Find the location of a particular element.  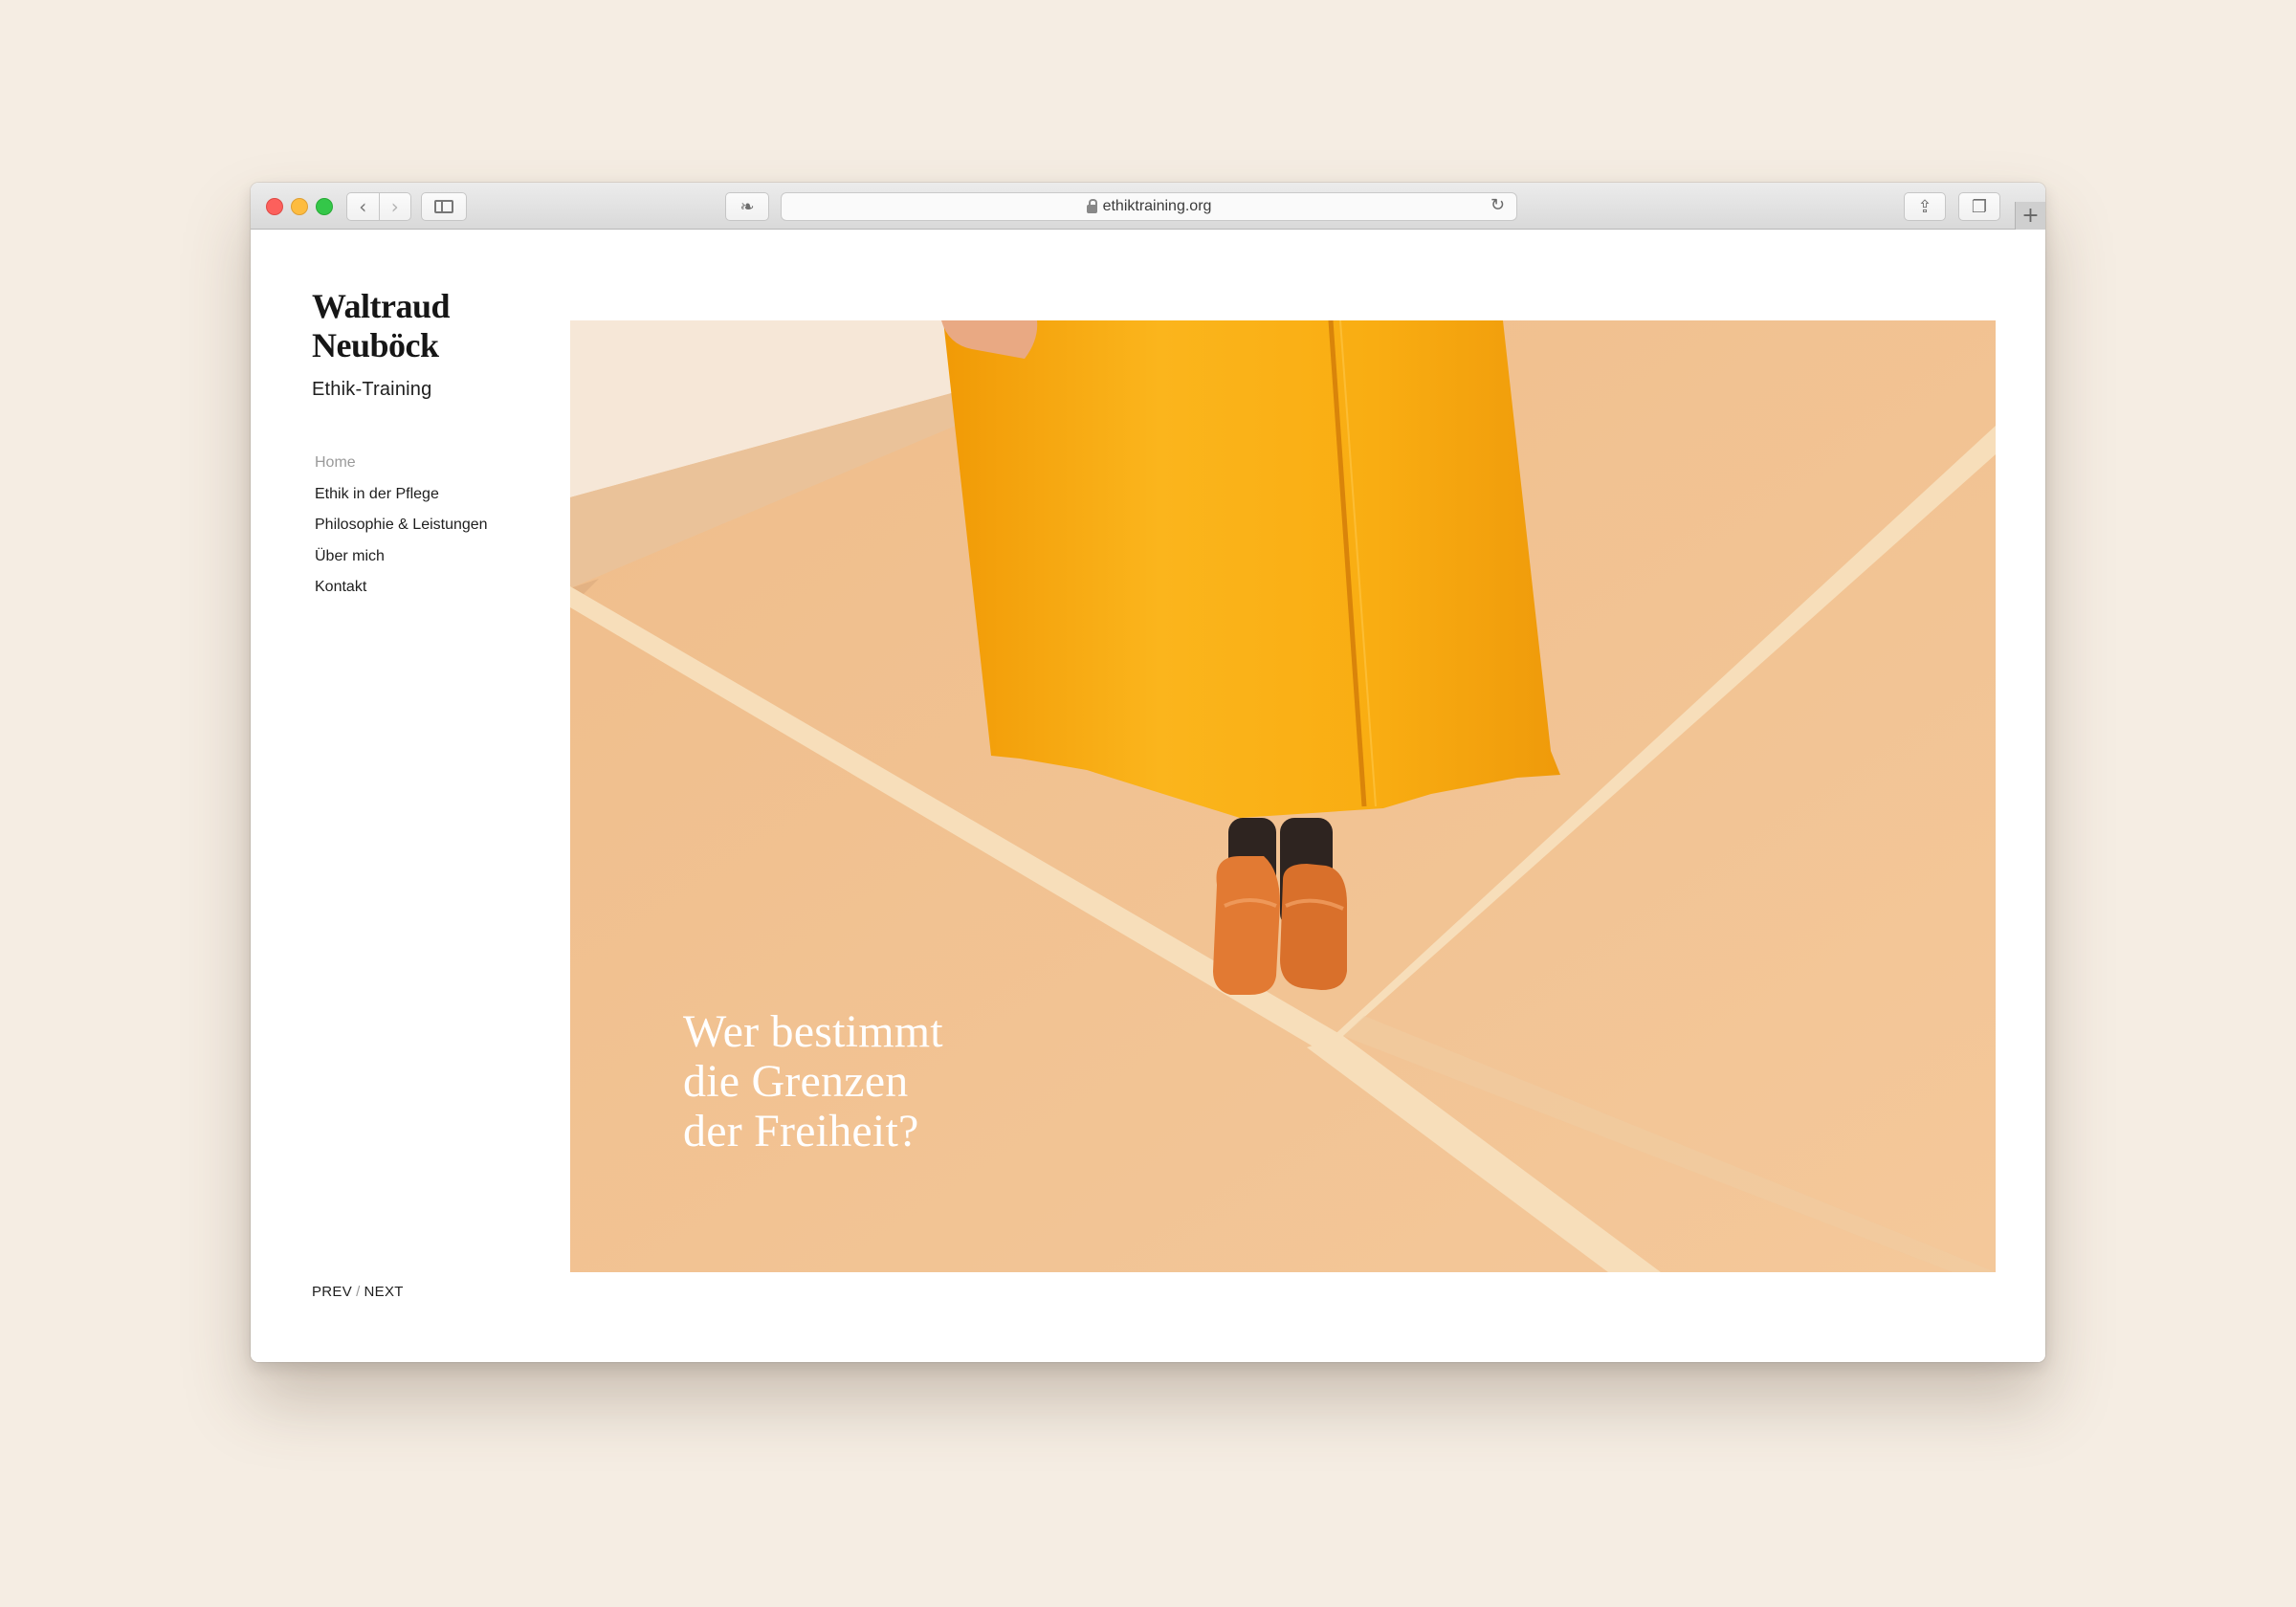

sidebar-toggle-button is located at coordinates (444, 206).